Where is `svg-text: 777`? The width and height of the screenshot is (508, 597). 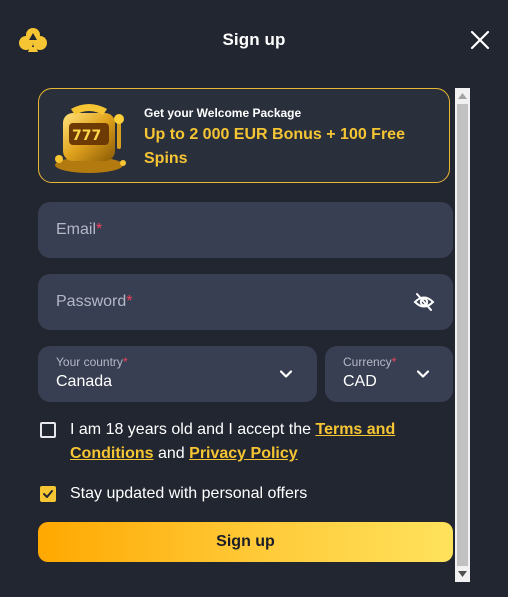 svg-text: 777 is located at coordinates (86, 136).